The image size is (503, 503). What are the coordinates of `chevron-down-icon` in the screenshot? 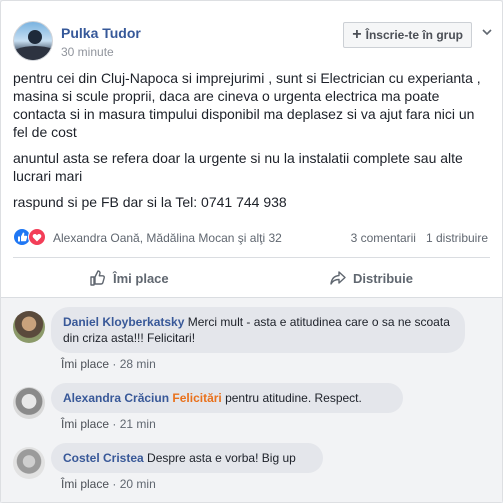 It's located at (487, 32).